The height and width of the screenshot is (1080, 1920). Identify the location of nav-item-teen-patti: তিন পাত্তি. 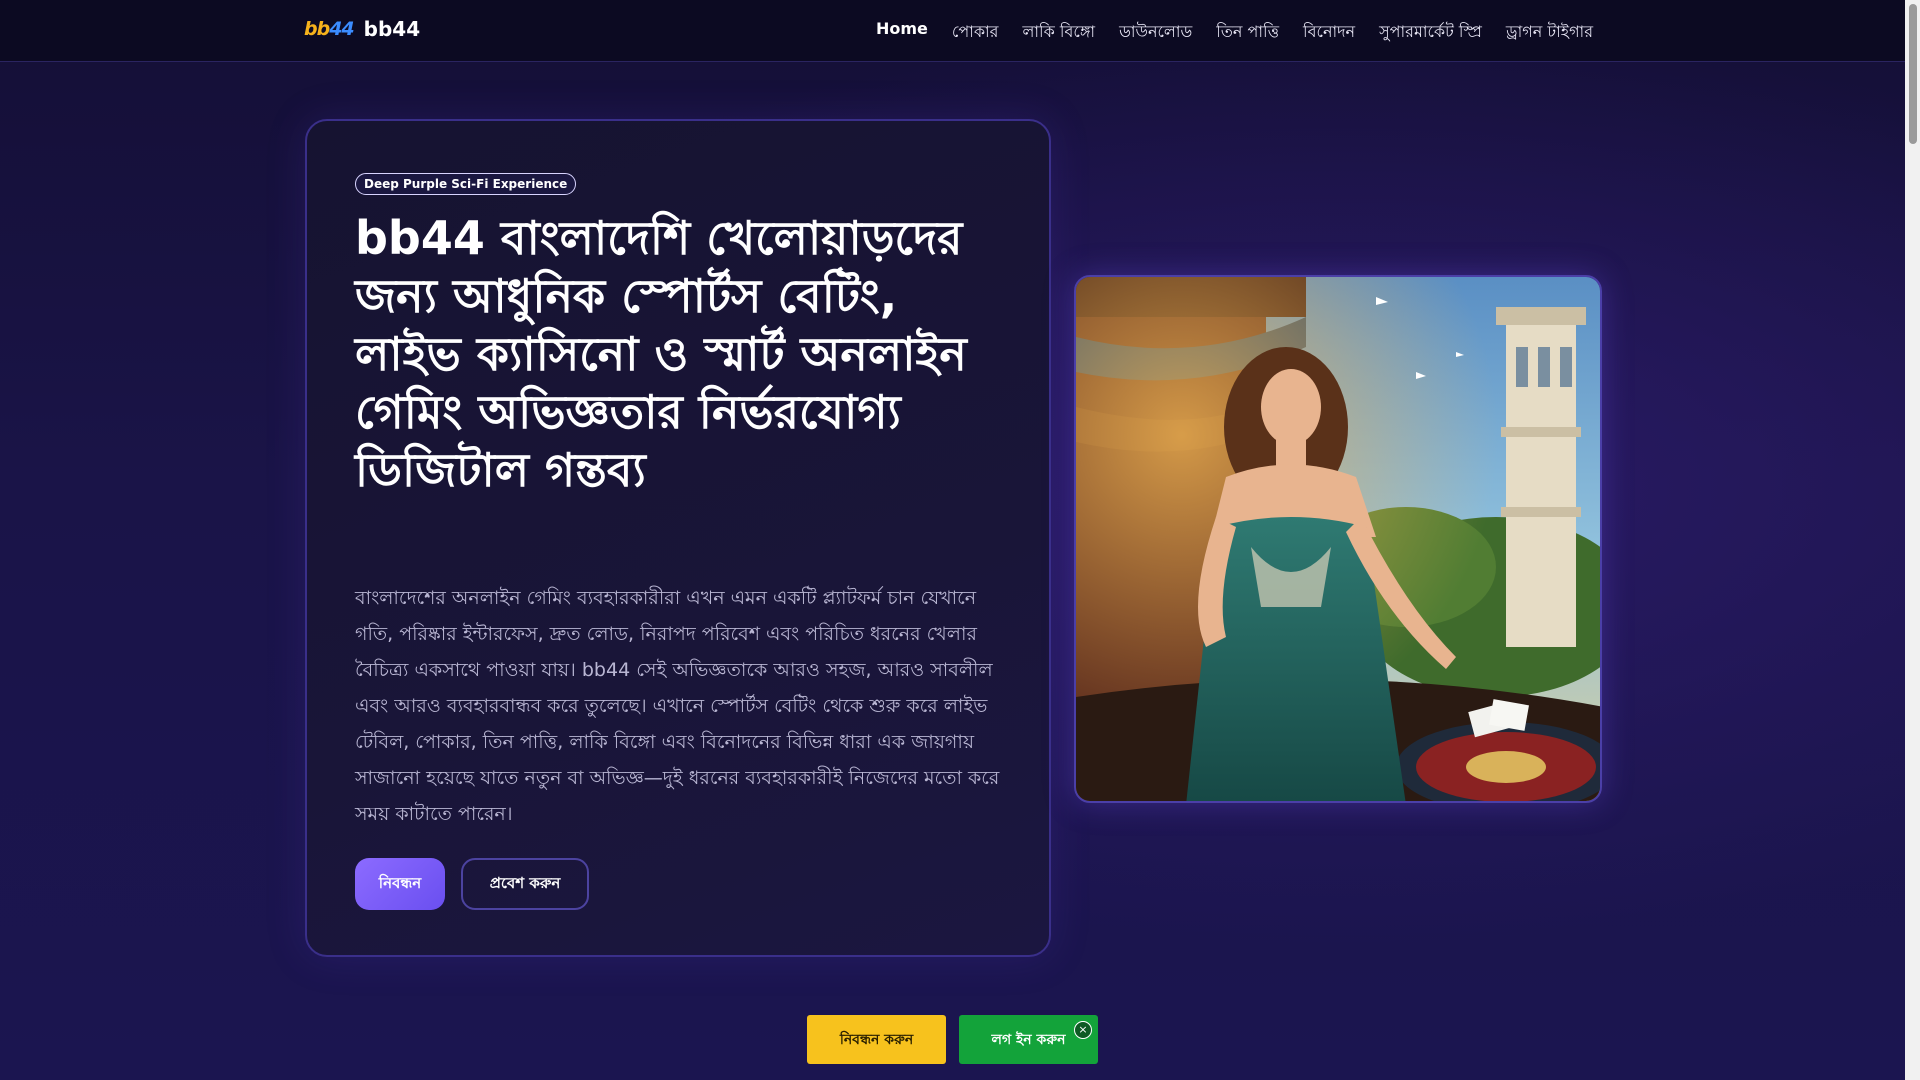
(1247, 32).